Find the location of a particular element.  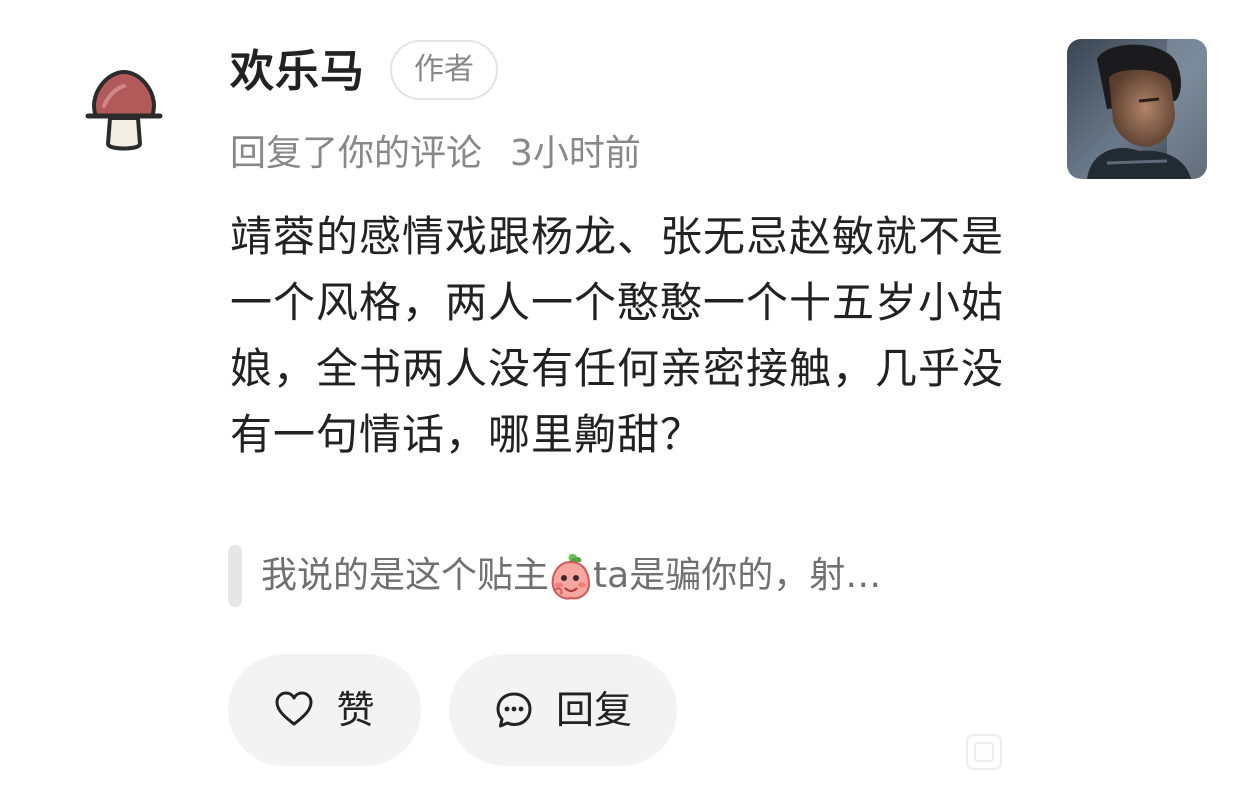

peach-emoji-icon is located at coordinates (571, 576).